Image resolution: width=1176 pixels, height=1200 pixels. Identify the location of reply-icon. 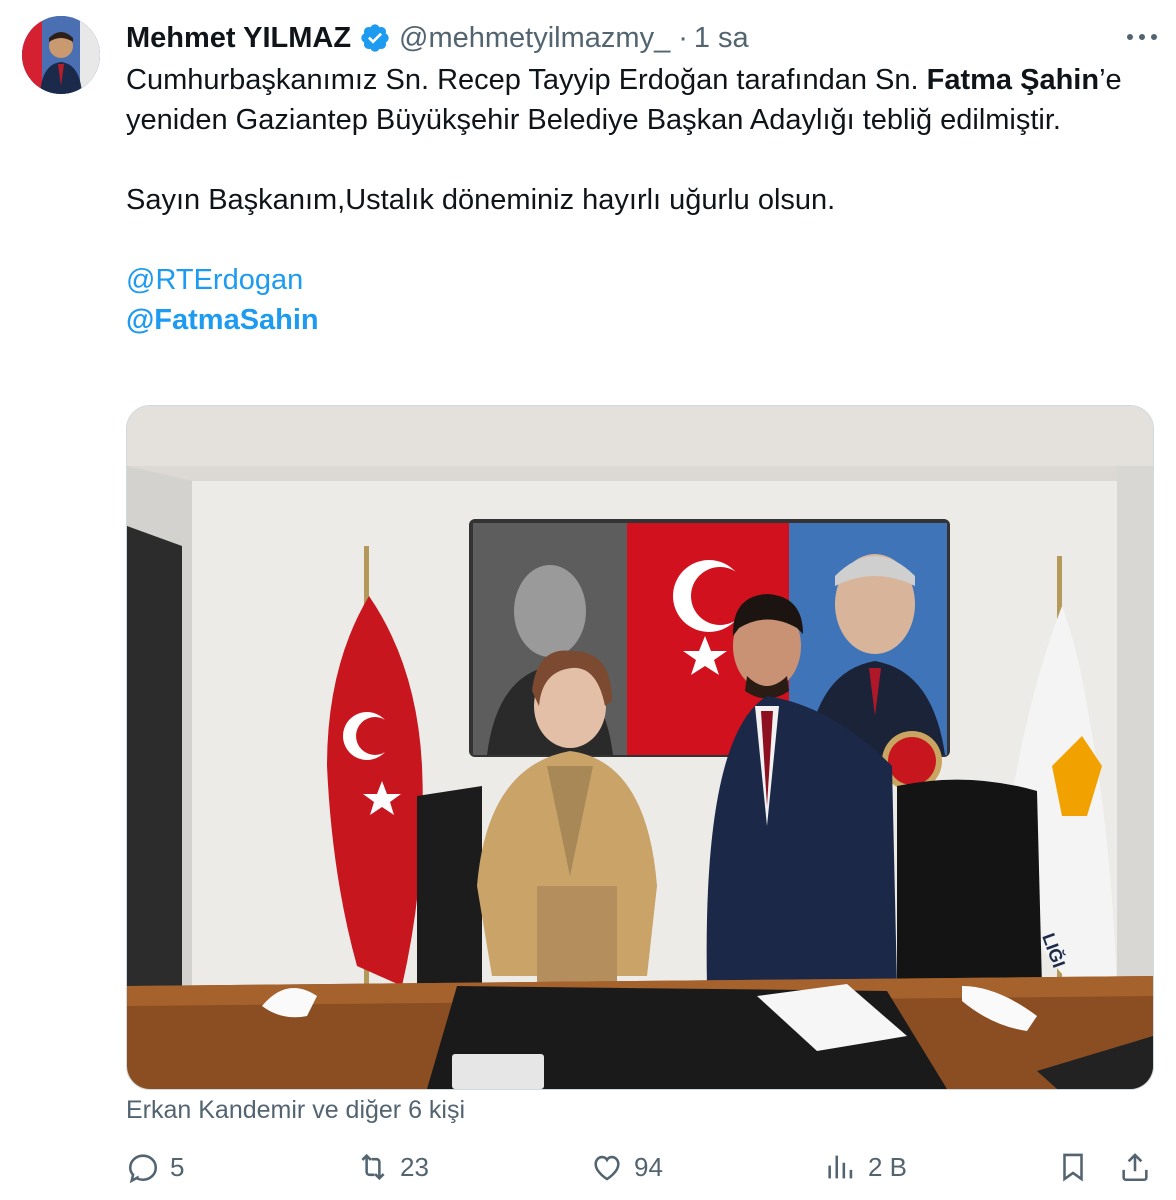
(143, 1169).